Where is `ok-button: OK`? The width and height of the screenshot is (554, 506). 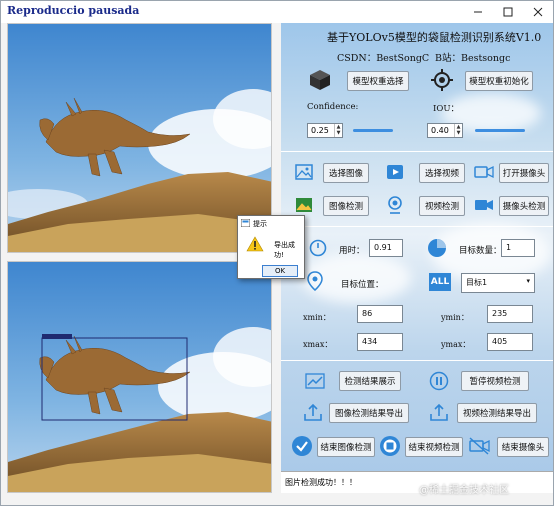
ok-button: OK is located at coordinates (280, 271).